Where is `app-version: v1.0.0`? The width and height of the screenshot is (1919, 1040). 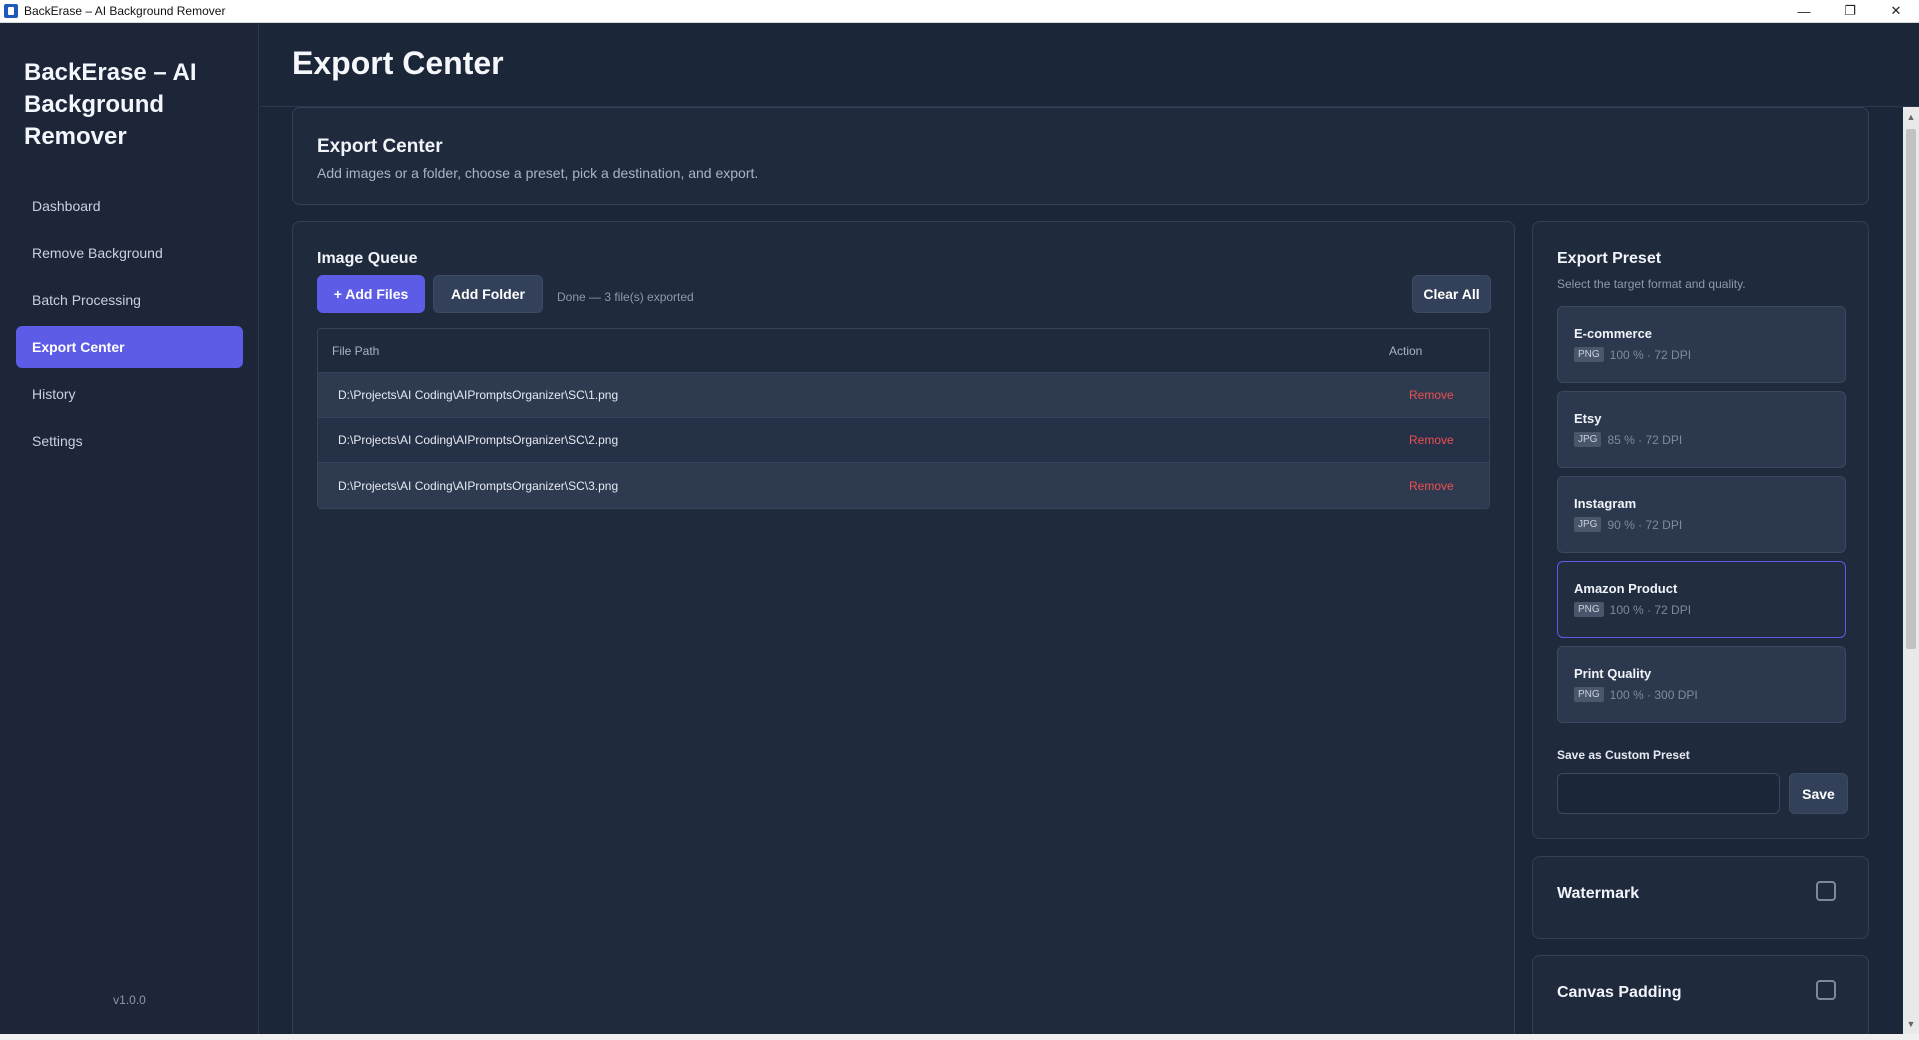
app-version: v1.0.0 is located at coordinates (129, 1000).